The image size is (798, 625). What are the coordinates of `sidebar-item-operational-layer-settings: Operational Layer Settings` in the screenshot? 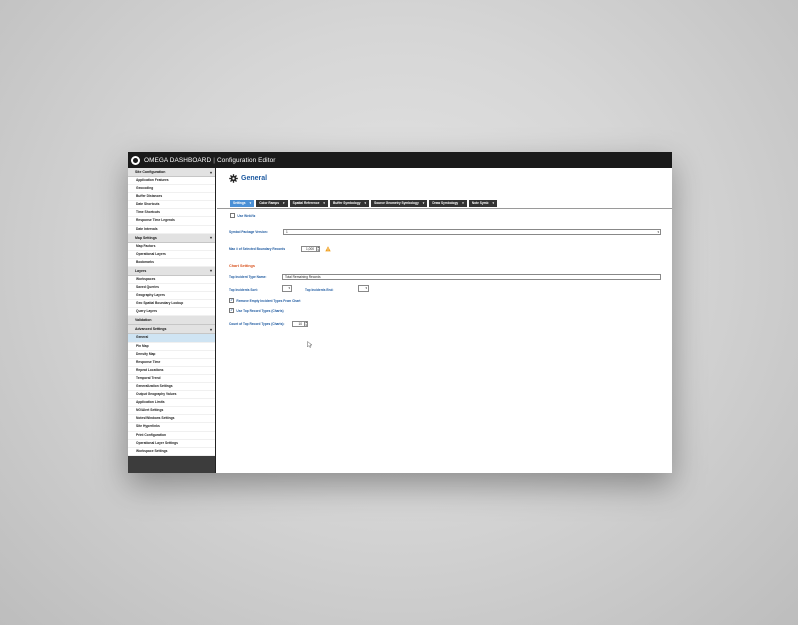 It's located at (171, 444).